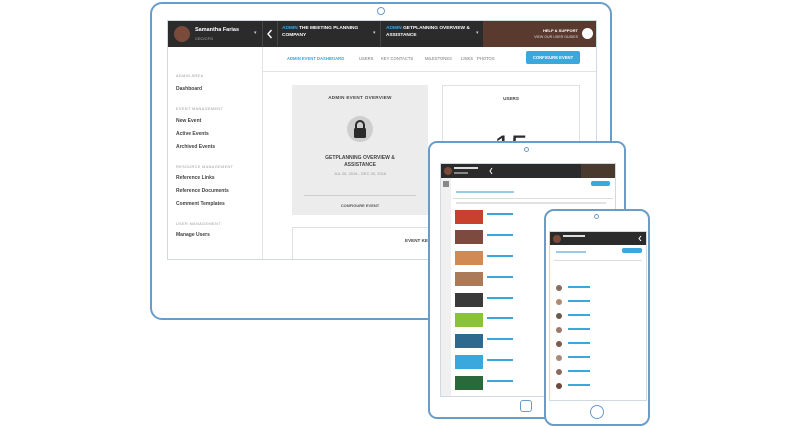  Describe the element at coordinates (360, 161) in the screenshot. I see `overview-event-name: GETPLANNING OVERVIEW & ASSISTANCE` at that location.